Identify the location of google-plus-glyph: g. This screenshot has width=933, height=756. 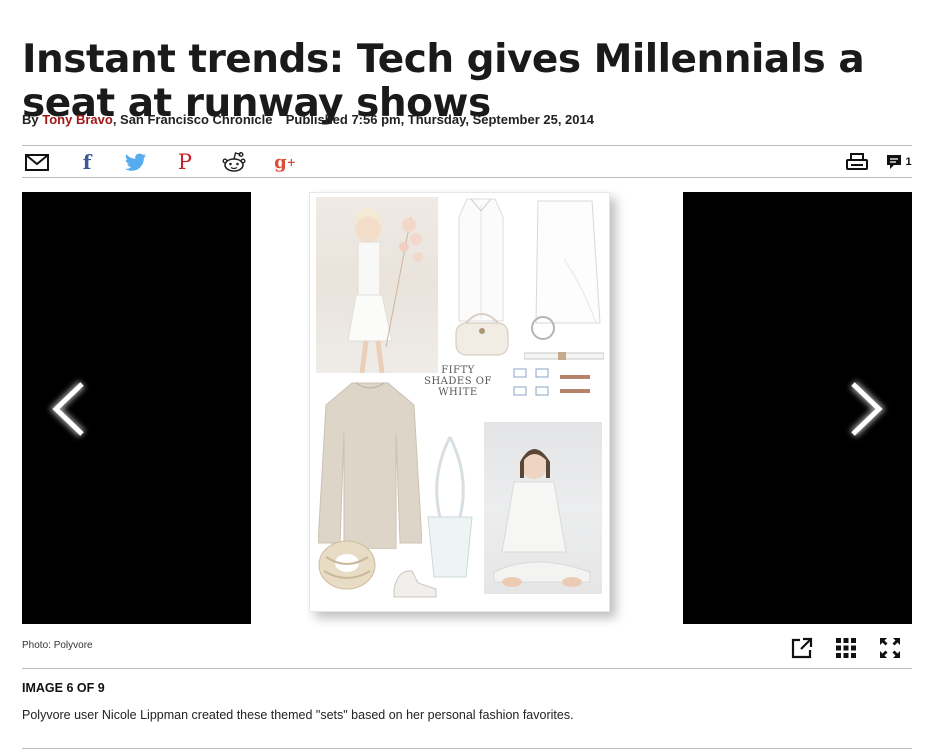
(280, 162).